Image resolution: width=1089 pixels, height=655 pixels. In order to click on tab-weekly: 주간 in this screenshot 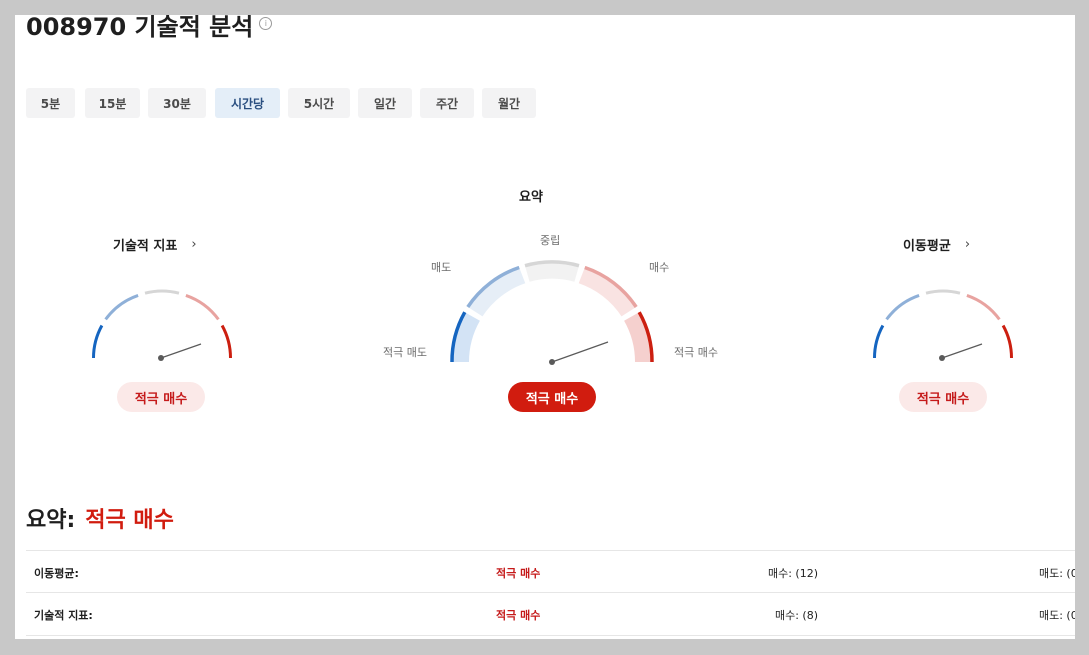, I will do `click(447, 103)`.